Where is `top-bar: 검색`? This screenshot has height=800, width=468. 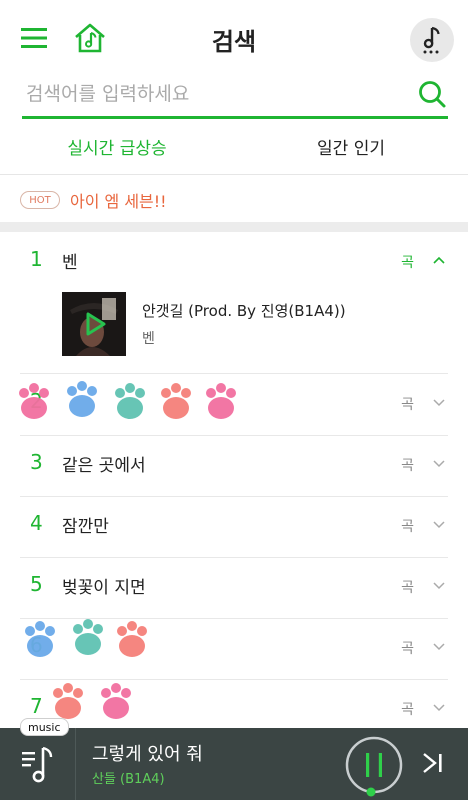
top-bar: 검색 is located at coordinates (234, 39).